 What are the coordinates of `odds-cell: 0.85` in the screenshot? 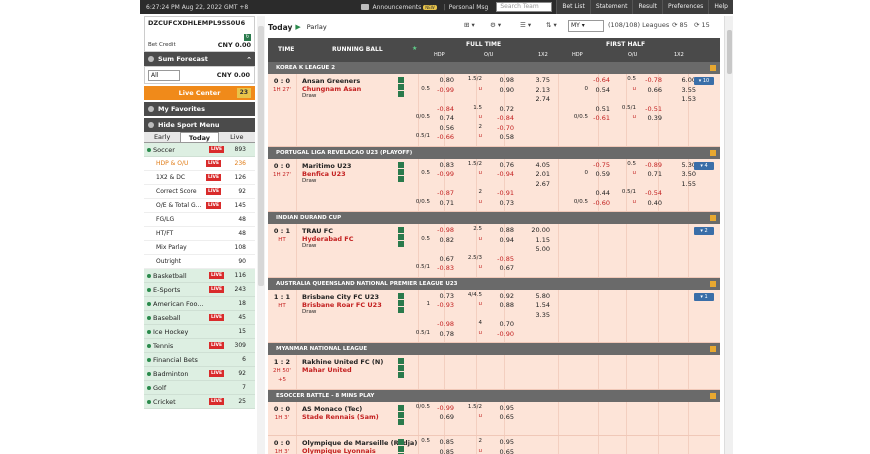 It's located at (442, 442).